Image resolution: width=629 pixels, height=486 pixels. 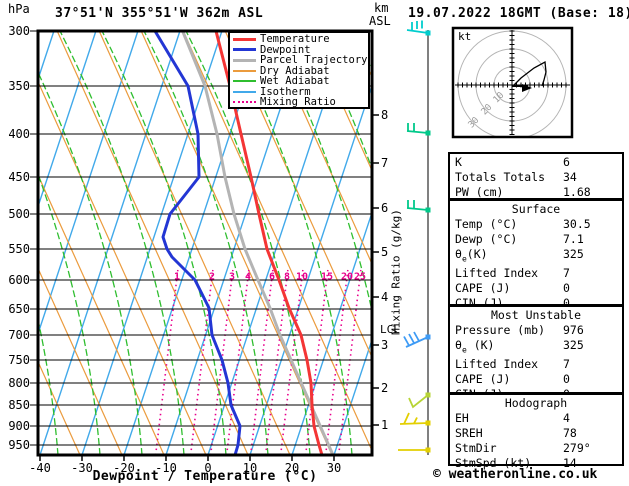 What do you see at coordinates (295, 39) in the screenshot?
I see `legend-item-label: Temperature` at bounding box center [295, 39].